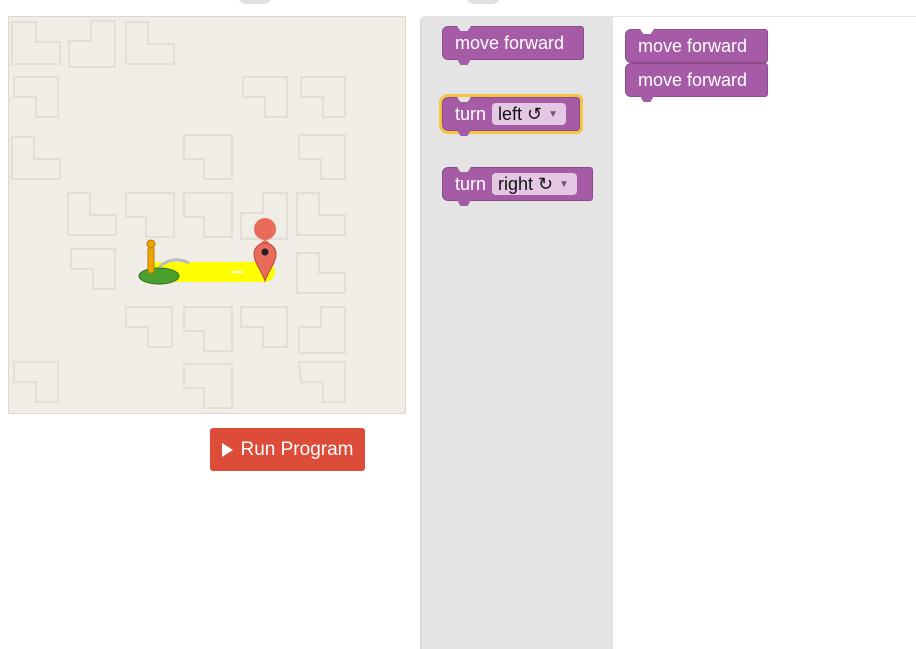 The width and height of the screenshot is (916, 649). I want to click on run-program-label: Run Program, so click(297, 449).